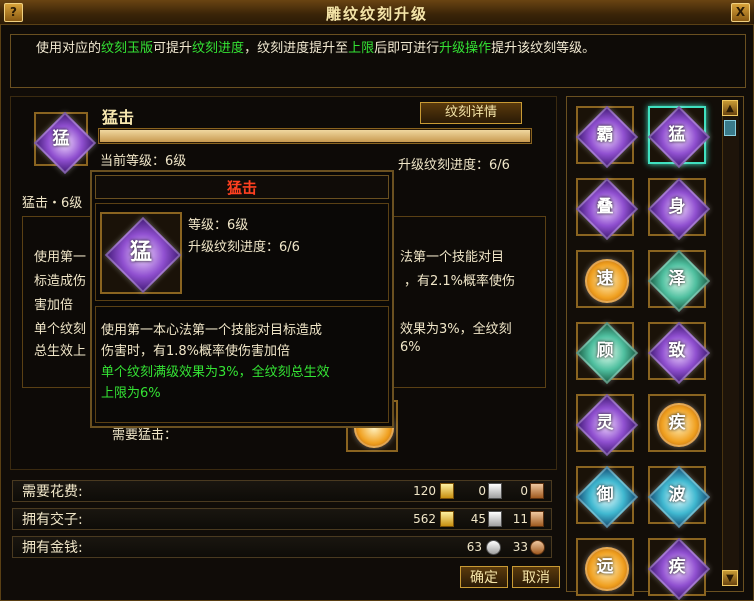 This screenshot has height=601, width=754. I want to click on glyph-label: 速, so click(605, 279).